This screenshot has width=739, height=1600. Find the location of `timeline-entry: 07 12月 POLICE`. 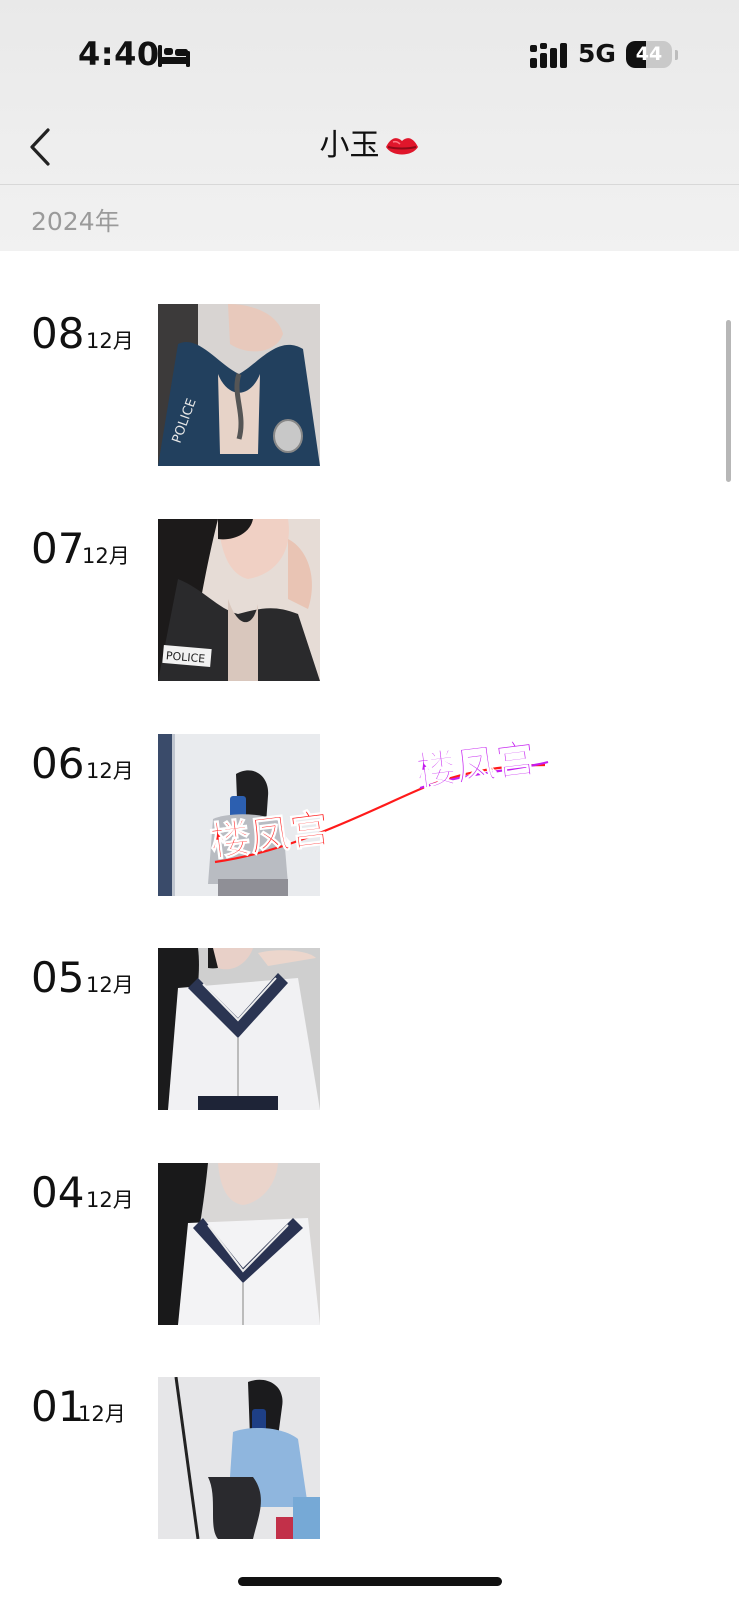

timeline-entry: 07 12月 POLICE is located at coordinates (369, 622).